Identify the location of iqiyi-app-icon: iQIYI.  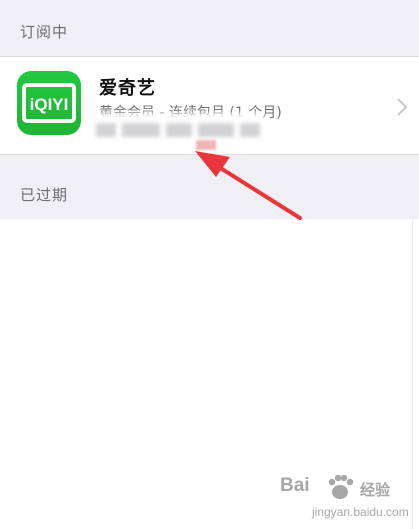
(49, 103).